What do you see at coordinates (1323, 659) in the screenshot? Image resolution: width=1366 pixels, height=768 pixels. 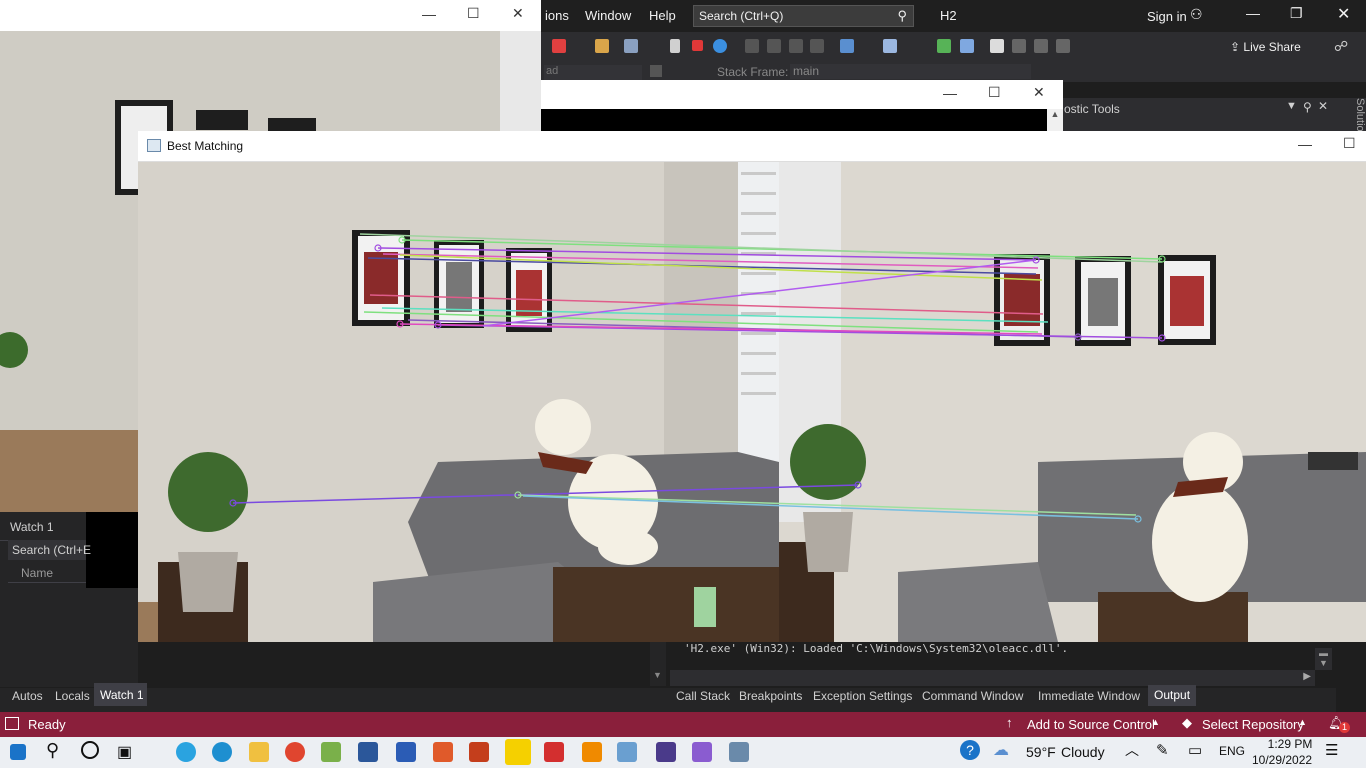 I see `output-scroll-icon: ▬ ▼` at bounding box center [1323, 659].